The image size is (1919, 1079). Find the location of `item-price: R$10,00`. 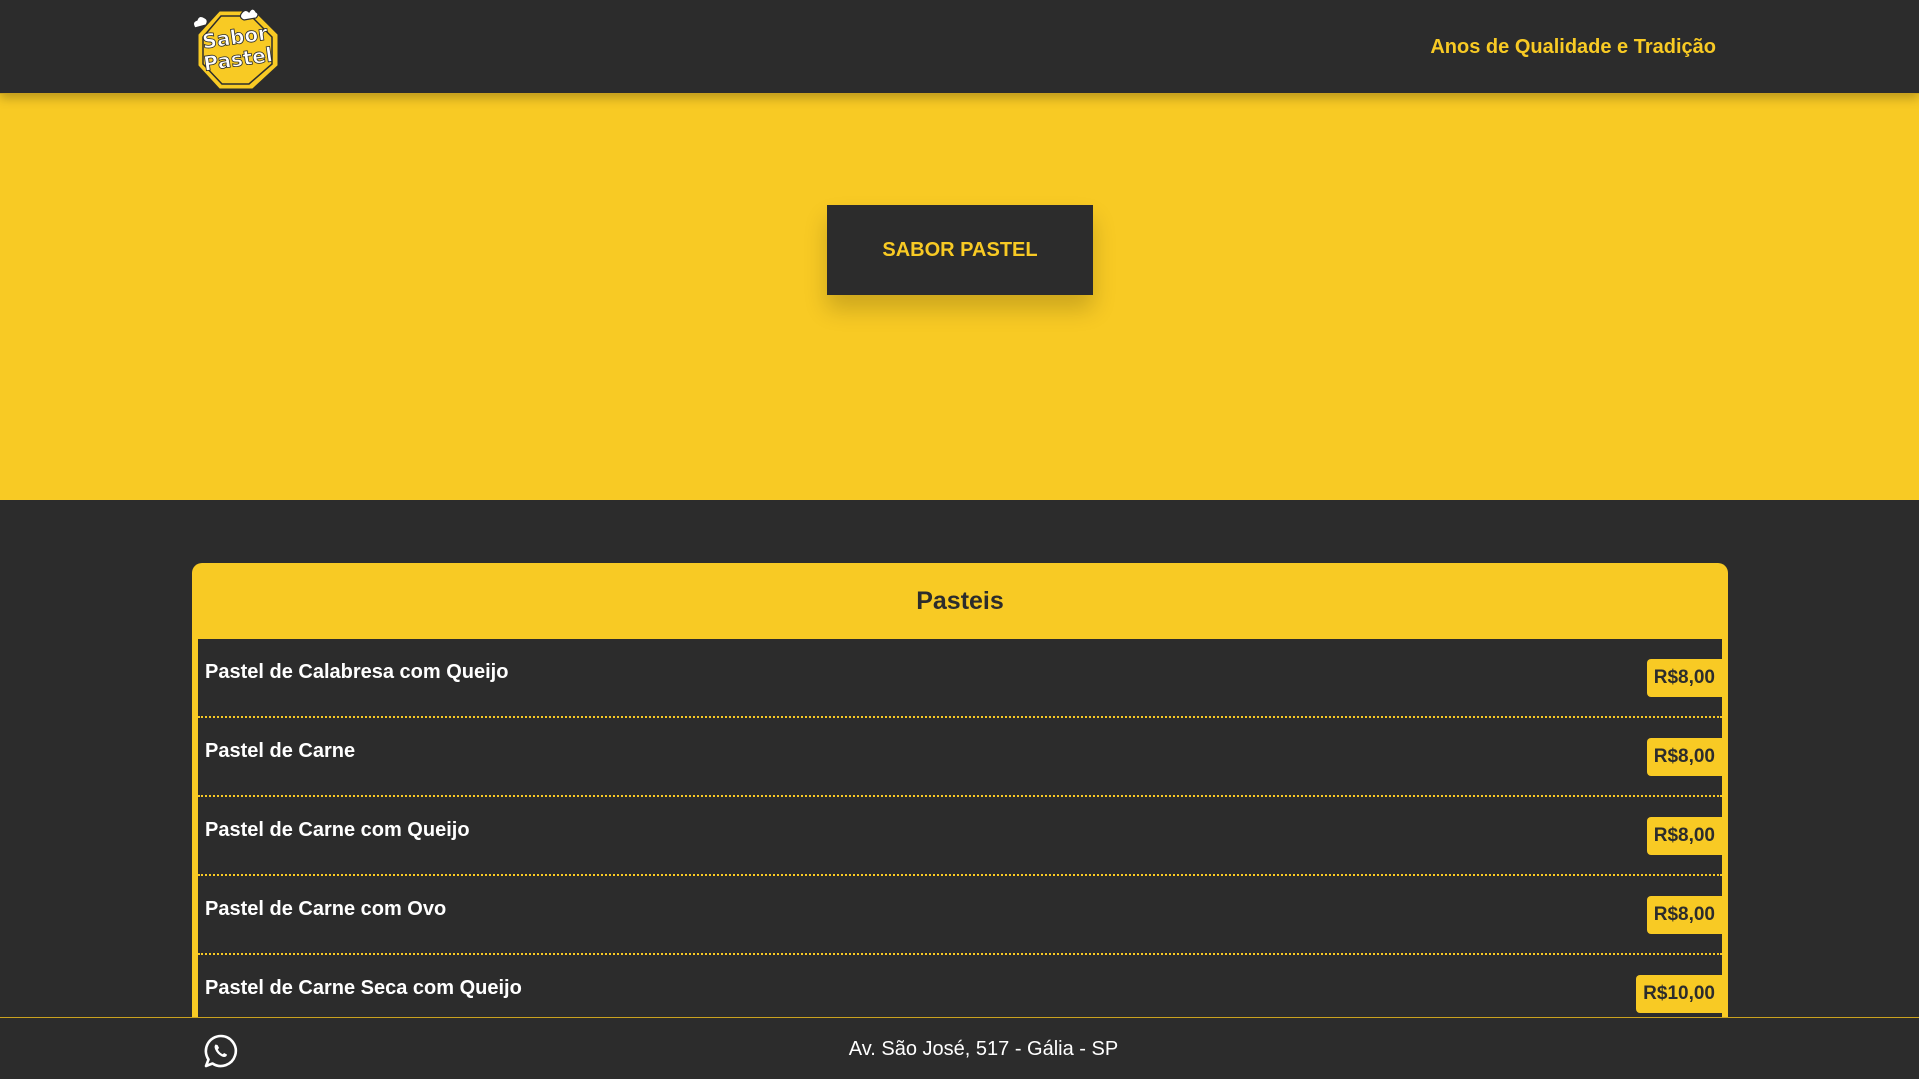

item-price: R$10,00 is located at coordinates (1679, 994).